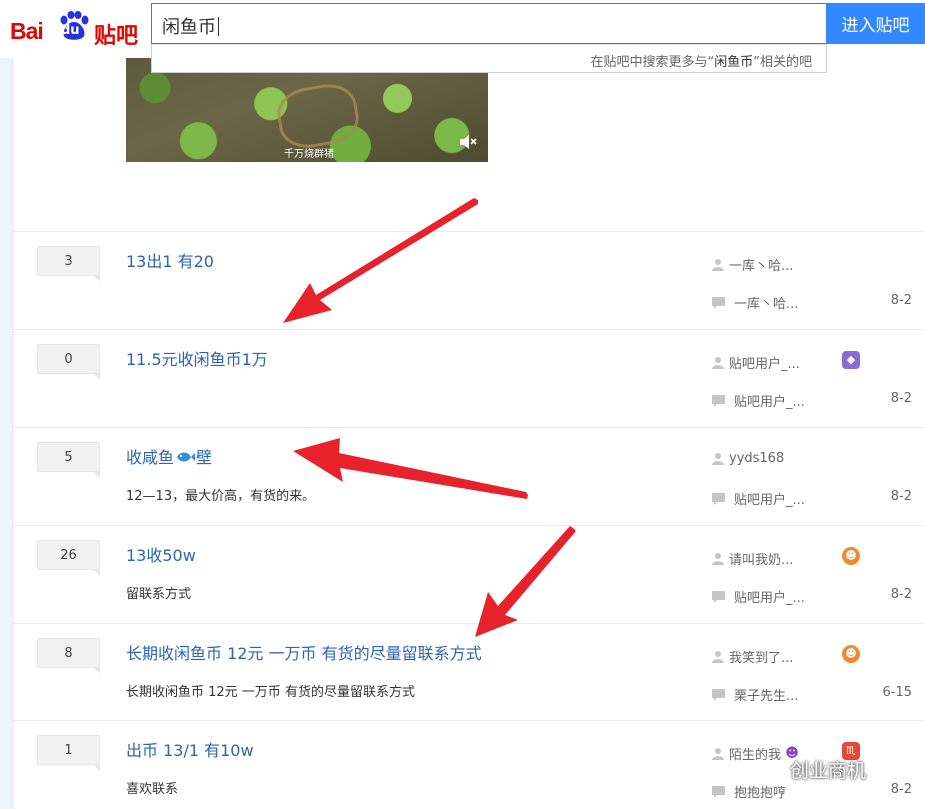  What do you see at coordinates (221, 496) in the screenshot?
I see `thread-abstract: 12—13，最大价高，有货的来。` at bounding box center [221, 496].